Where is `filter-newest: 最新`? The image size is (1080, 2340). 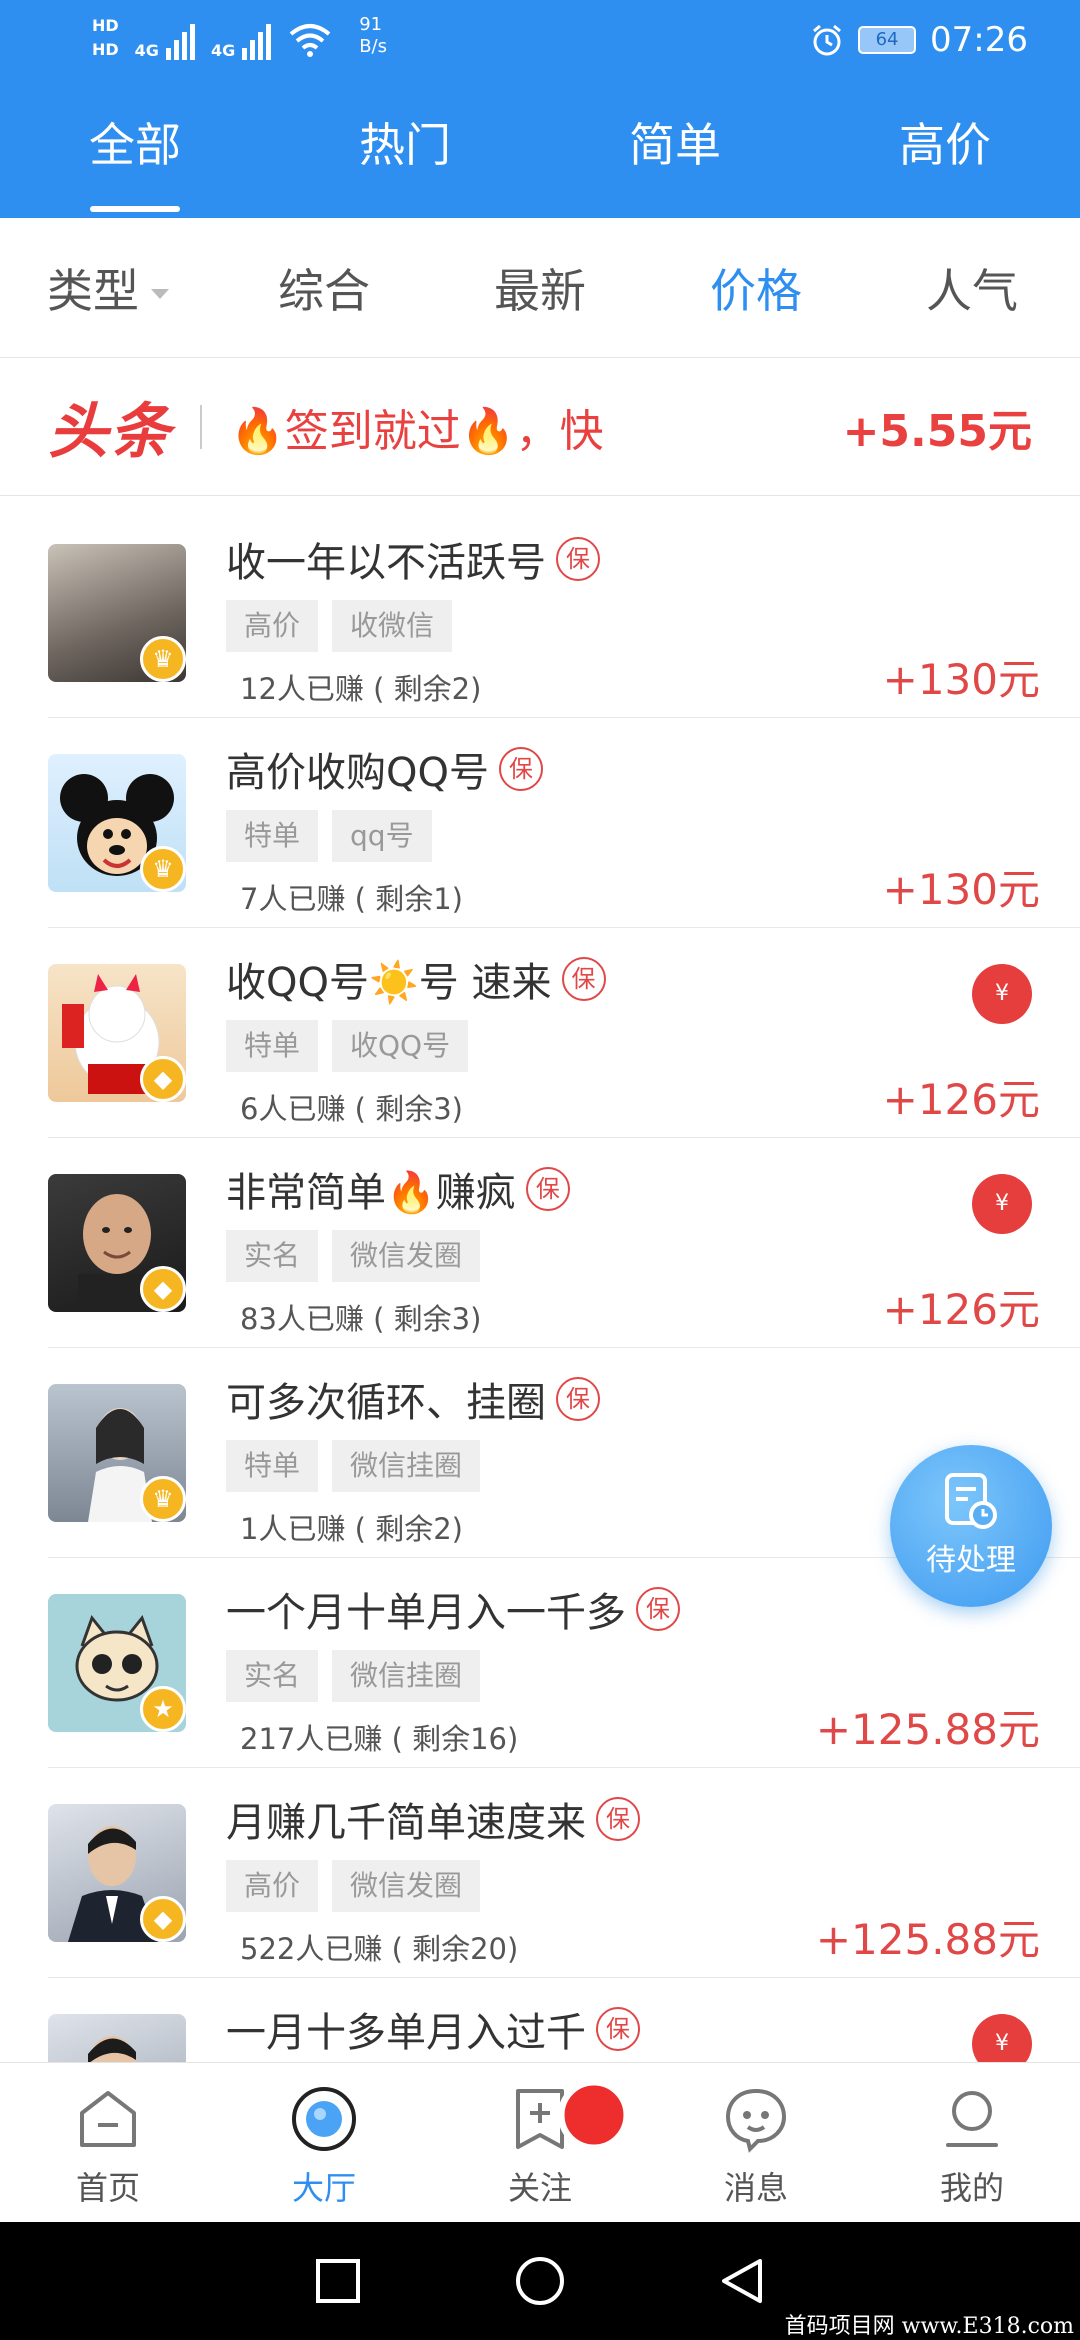
filter-newest: 最新 is located at coordinates (540, 288).